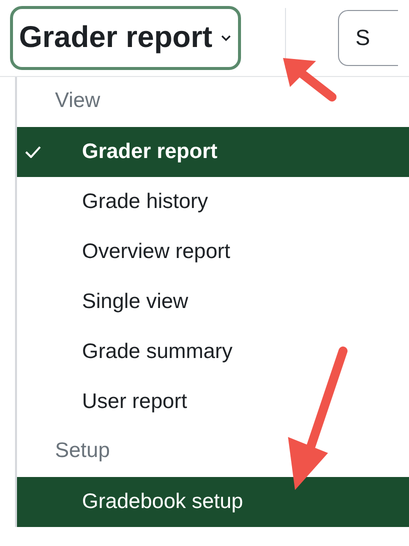 The width and height of the screenshot is (409, 546). I want to click on annotation-arrow, so click(309, 80).